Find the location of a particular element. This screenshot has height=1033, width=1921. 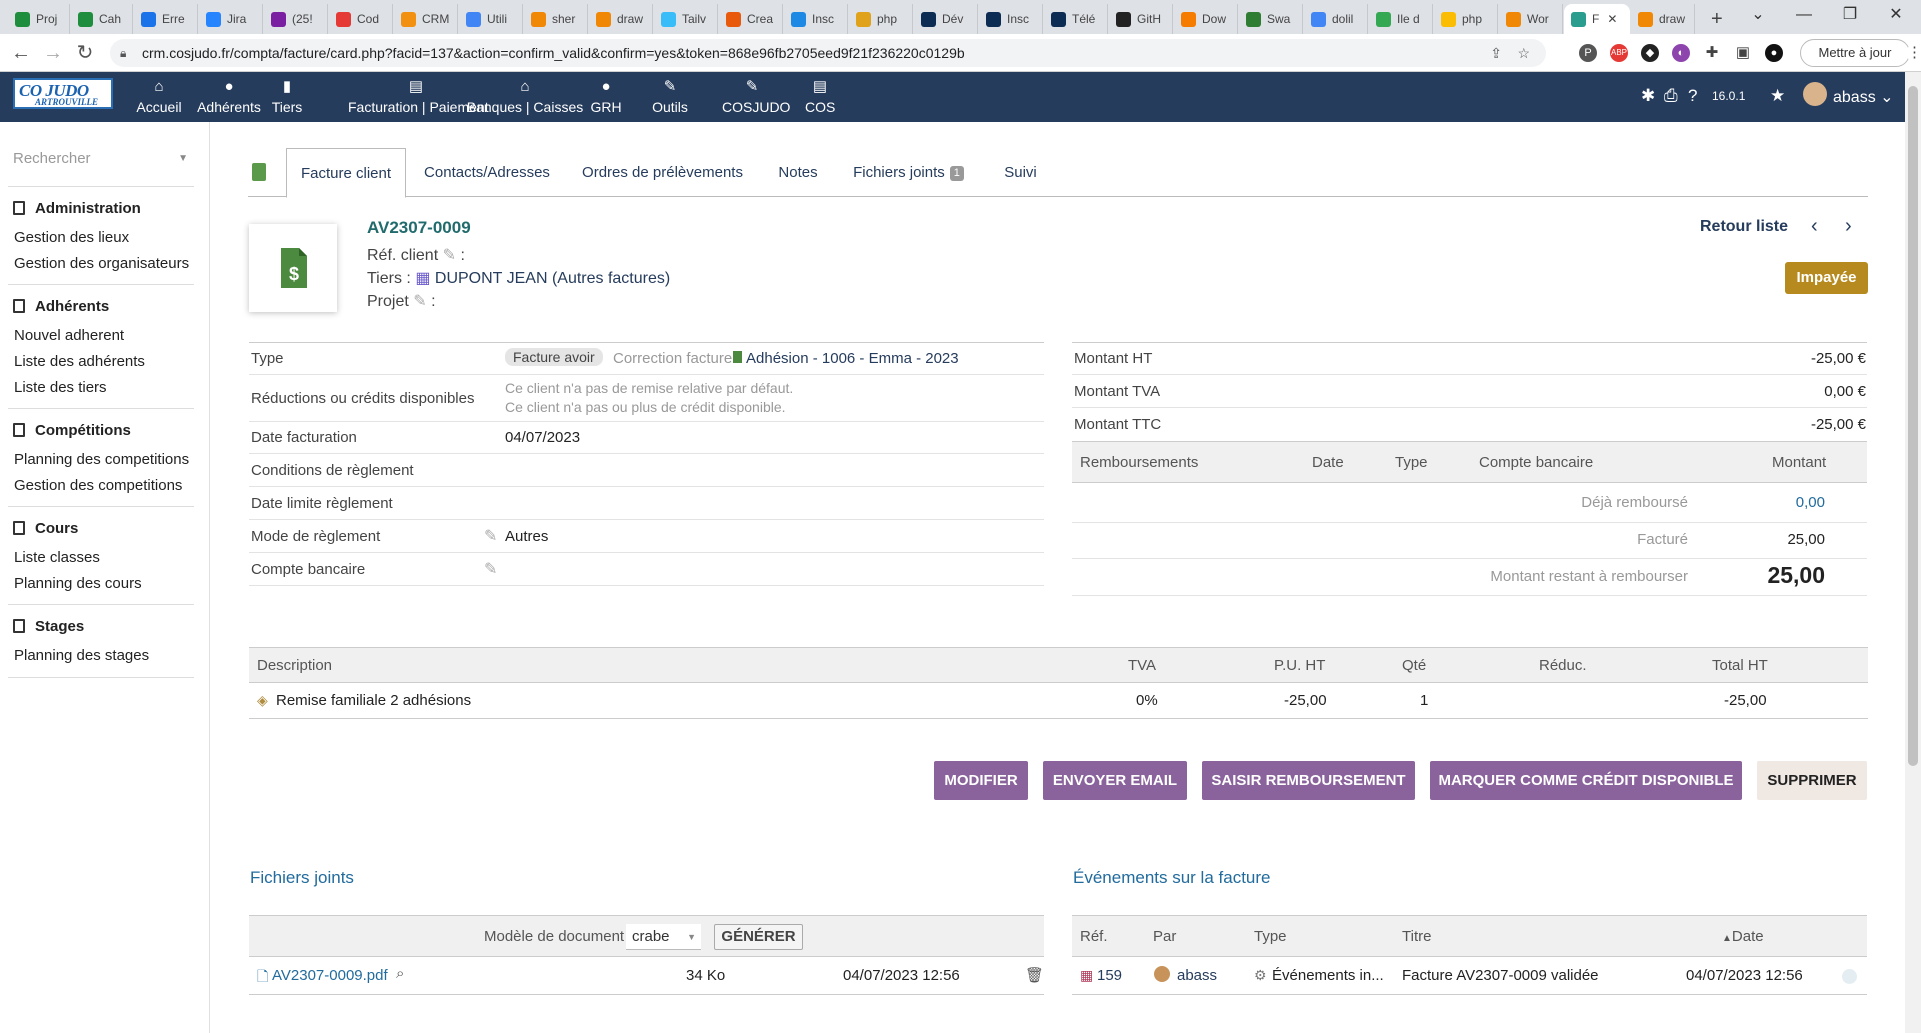

bug-icon: ✱ is located at coordinates (1648, 96).